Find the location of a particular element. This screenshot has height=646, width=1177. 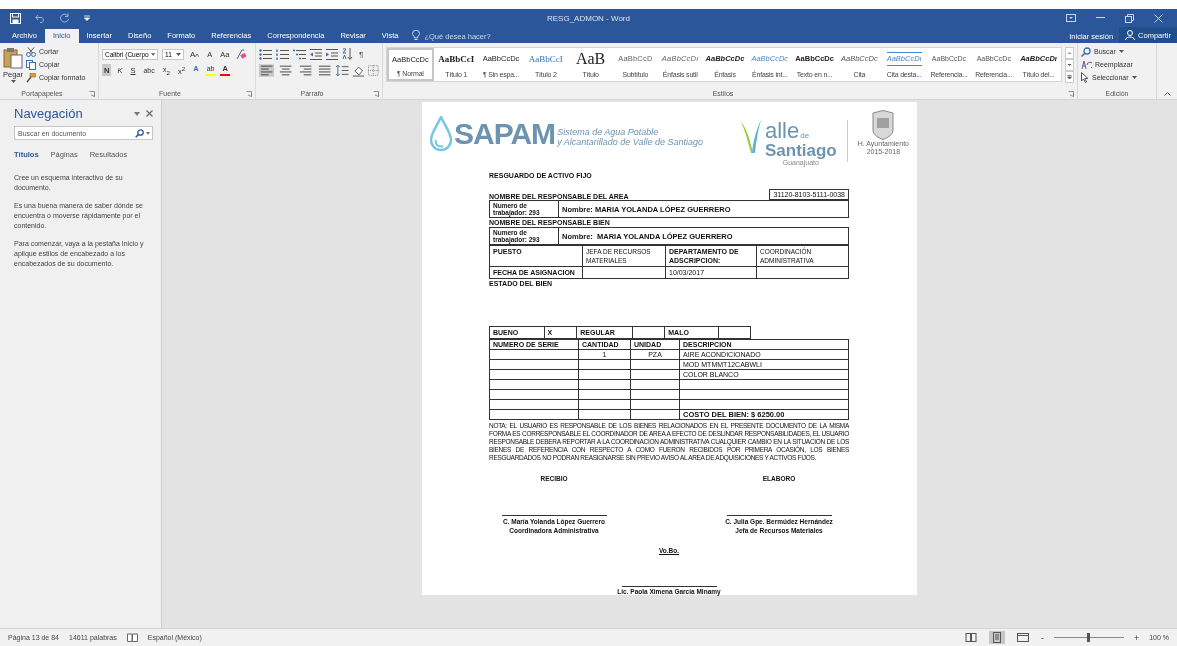

leaf-logo-drawing is located at coordinates (750, 137).